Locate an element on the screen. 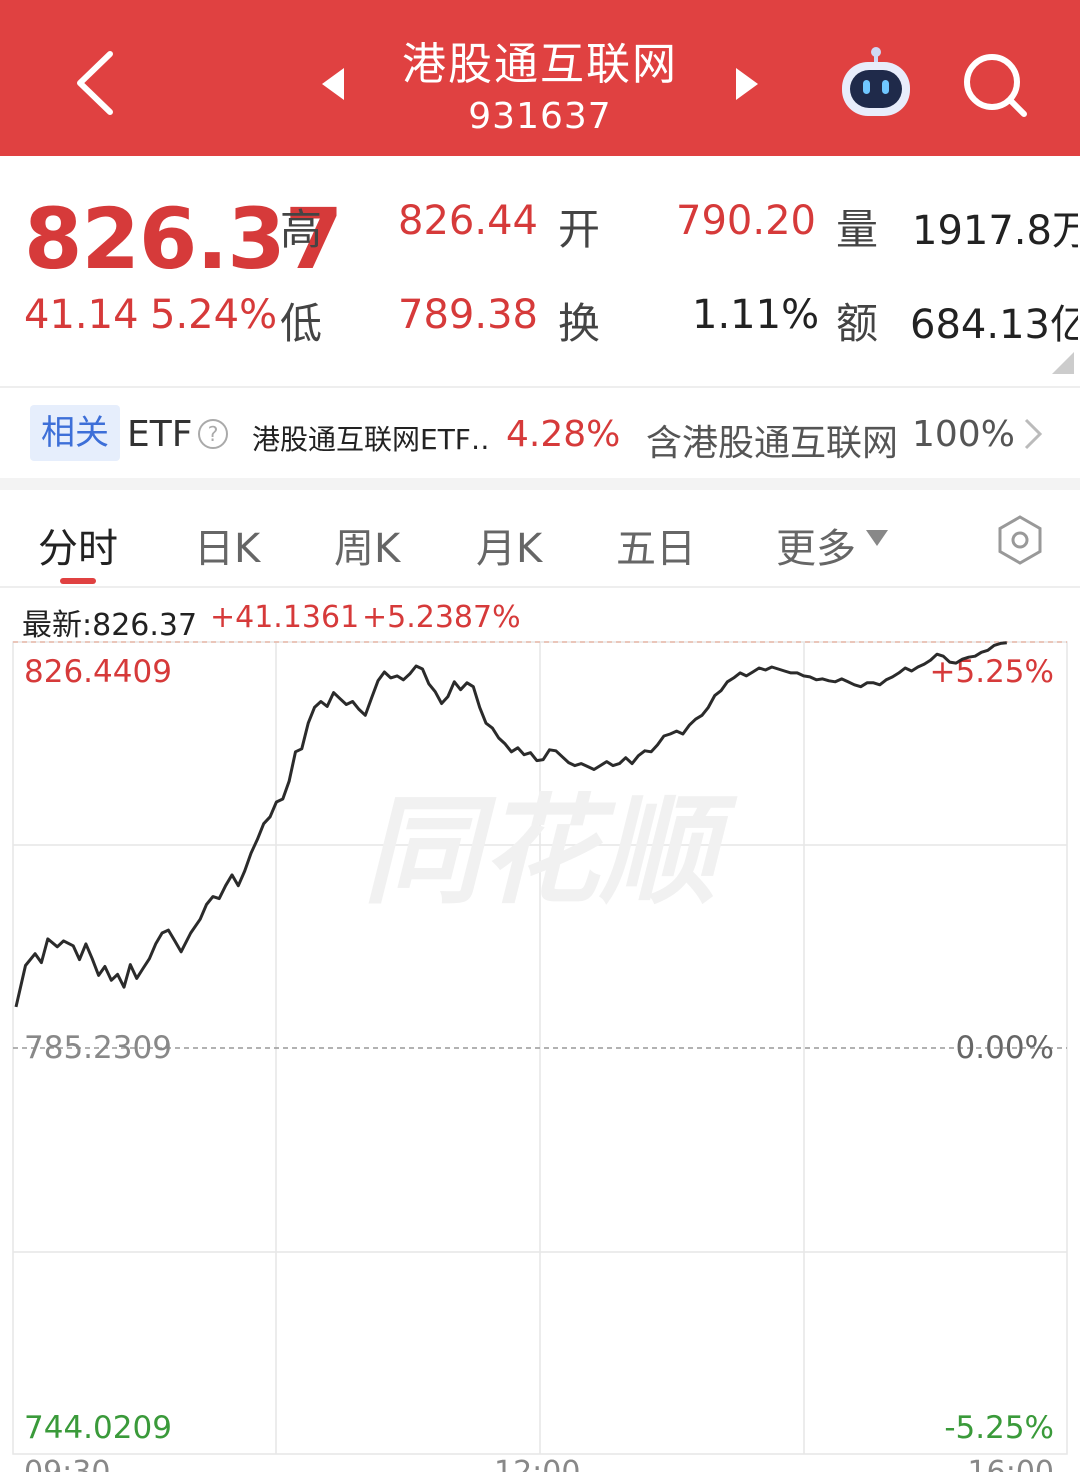  open-label: 开 is located at coordinates (579, 229).